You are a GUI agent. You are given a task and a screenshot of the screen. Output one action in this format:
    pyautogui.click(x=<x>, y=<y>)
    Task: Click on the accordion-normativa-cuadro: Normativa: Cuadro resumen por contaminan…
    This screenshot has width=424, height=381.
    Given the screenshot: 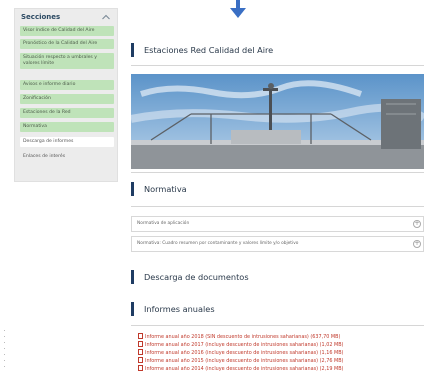 What is the action you would take?
    pyautogui.click(x=277, y=244)
    